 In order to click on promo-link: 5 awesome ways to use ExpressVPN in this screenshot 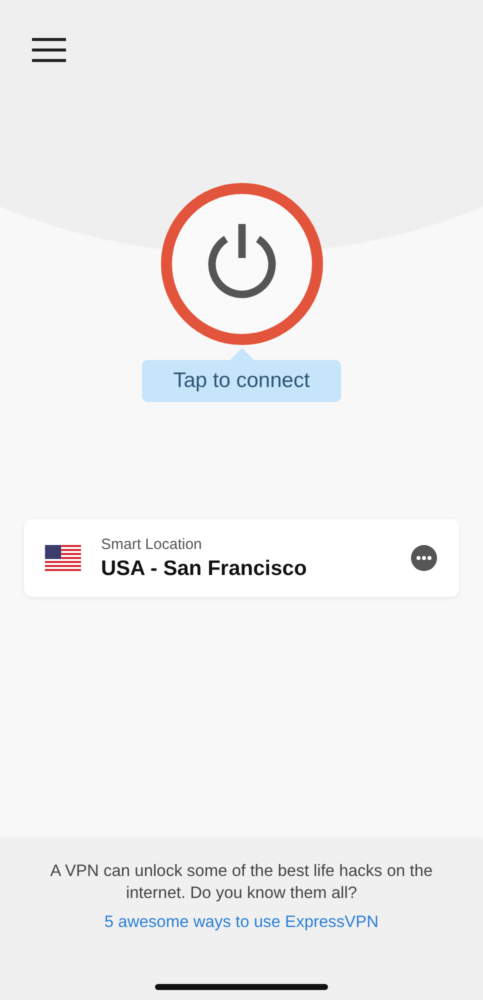, I will do `click(241, 922)`.